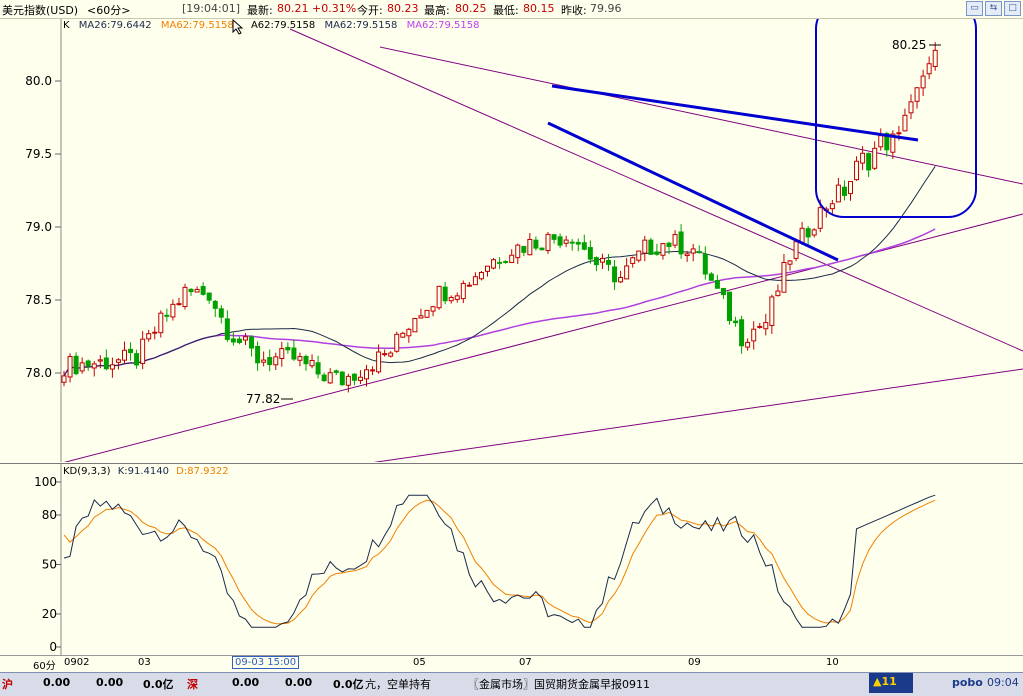 This screenshot has height=696, width=1023. I want to click on time-label-09: 09, so click(694, 662).